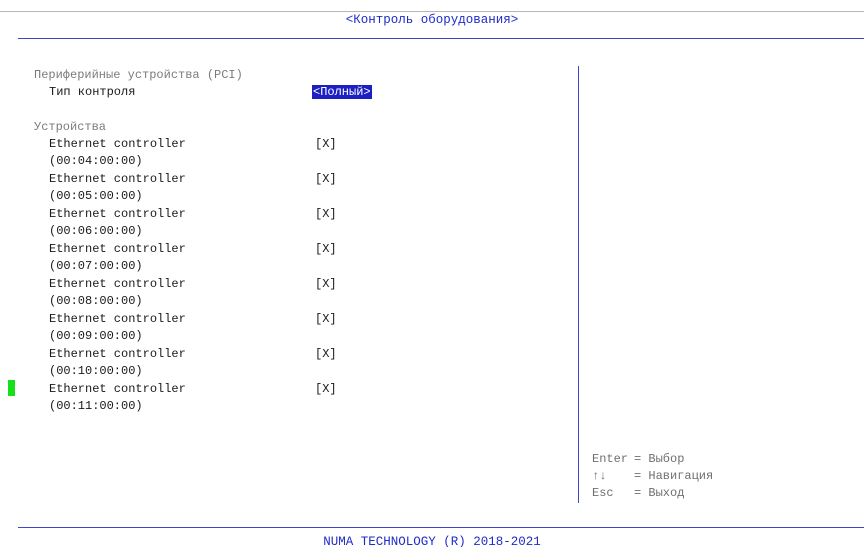 Image resolution: width=864 pixels, height=547 pixels. What do you see at coordinates (432, 541) in the screenshot?
I see `footer-copyright: NUMA TECHNOLOGY (R) 2018-2021` at bounding box center [432, 541].